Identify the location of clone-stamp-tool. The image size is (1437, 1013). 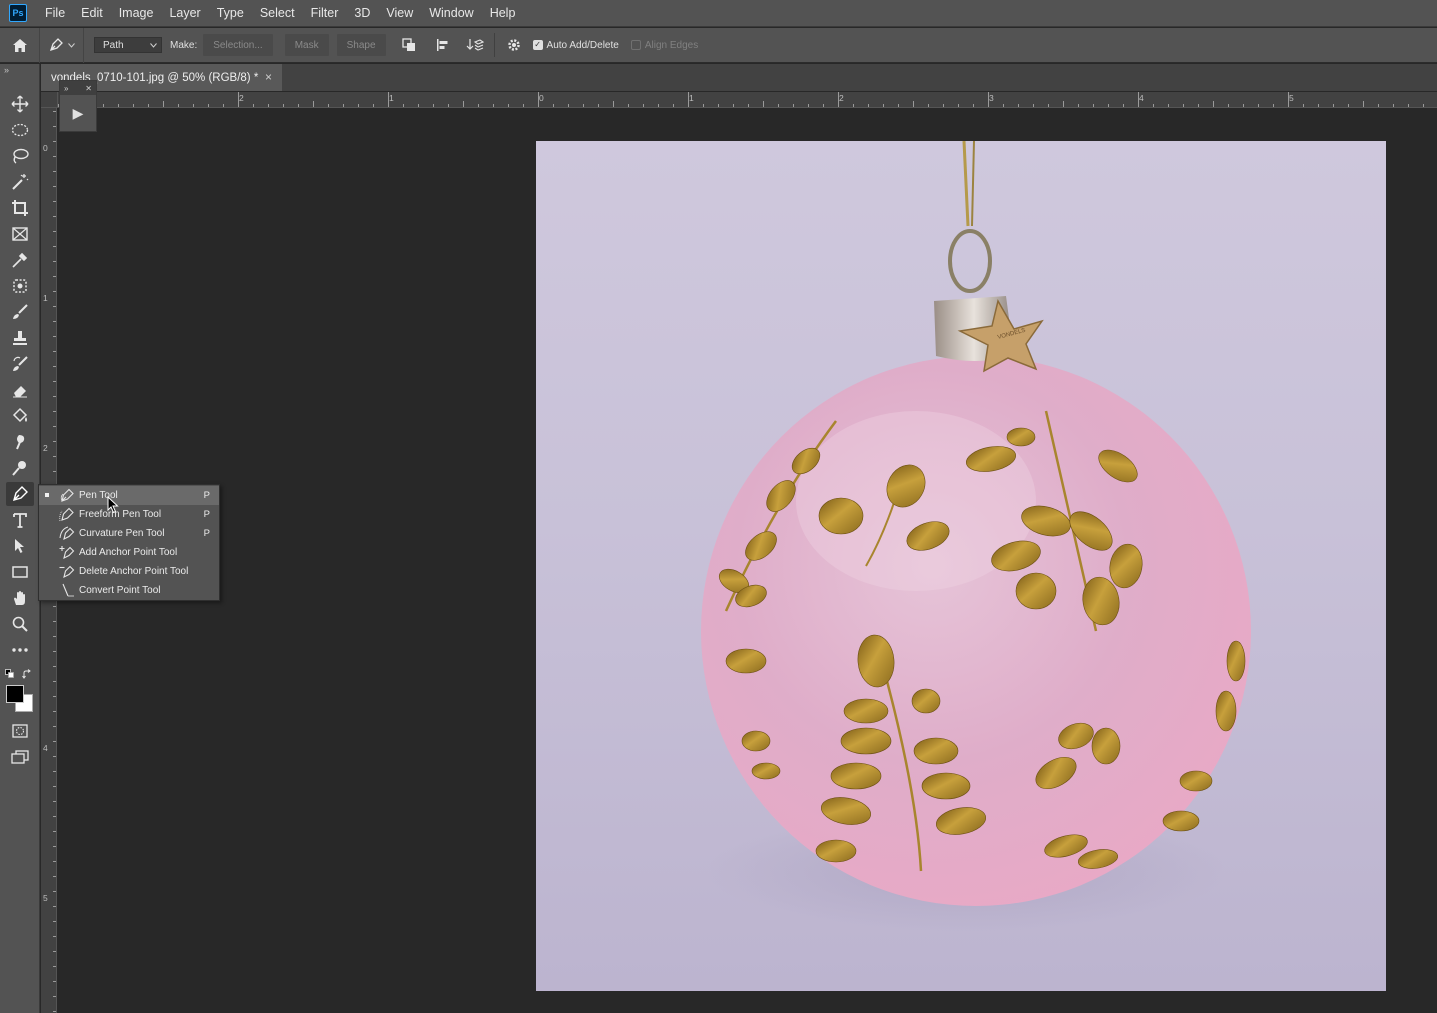
(20, 338).